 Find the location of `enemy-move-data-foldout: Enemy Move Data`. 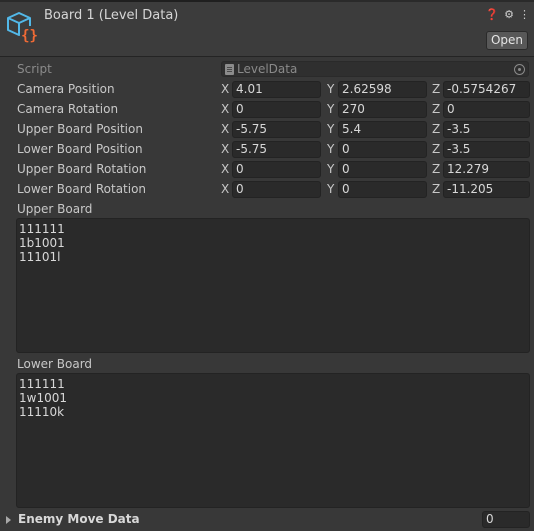

enemy-move-data-foldout: Enemy Move Data is located at coordinates (73, 519).